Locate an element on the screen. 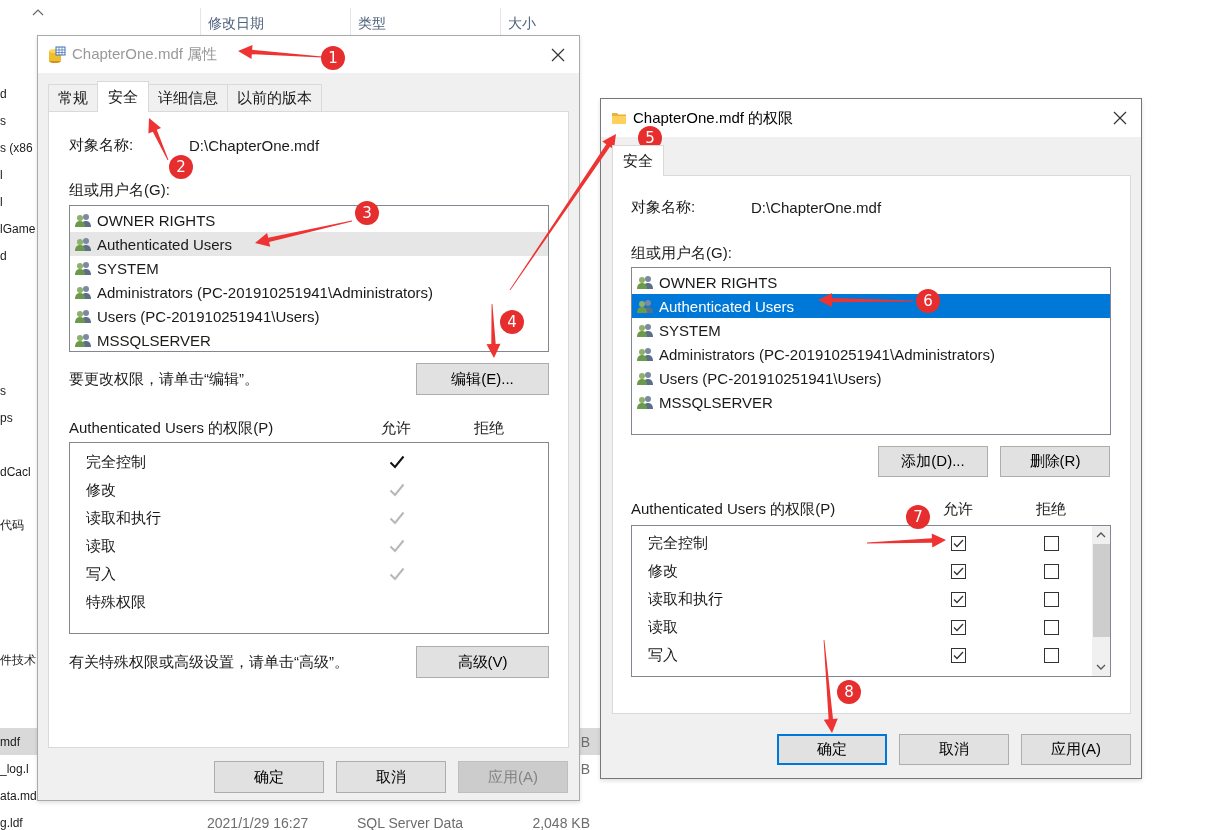 Image resolution: width=1219 pixels, height=830 pixels. file-name: mdf is located at coordinates (10, 741).